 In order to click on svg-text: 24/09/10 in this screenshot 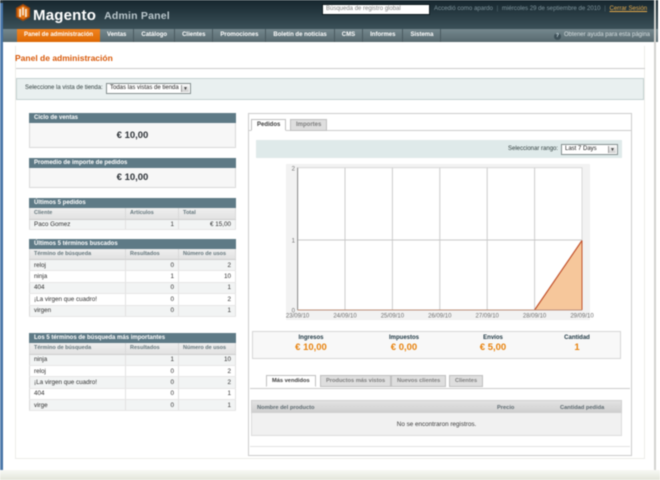, I will do `click(345, 317)`.